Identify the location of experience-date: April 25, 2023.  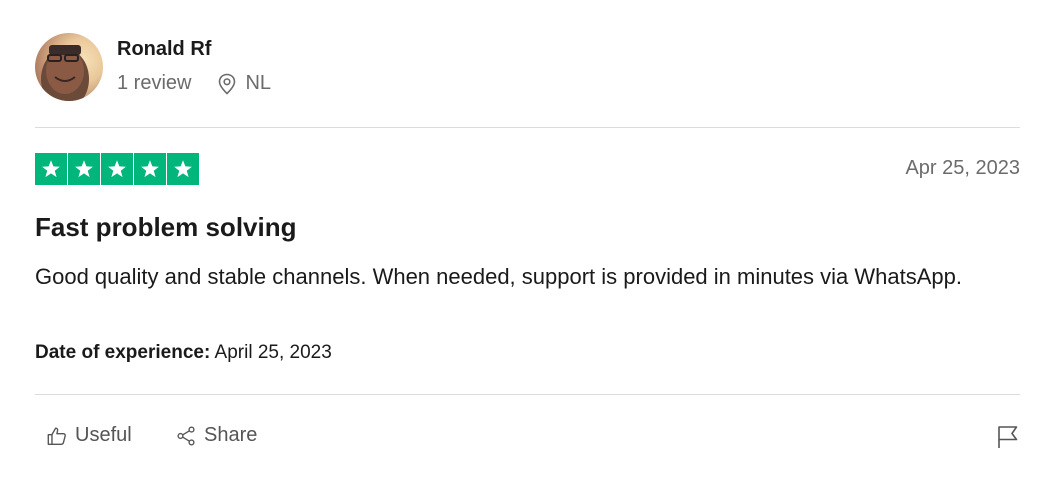
(273, 352).